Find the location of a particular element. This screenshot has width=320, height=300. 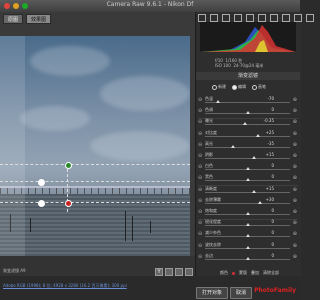

view-y-icon: Y is located at coordinates (159, 272).